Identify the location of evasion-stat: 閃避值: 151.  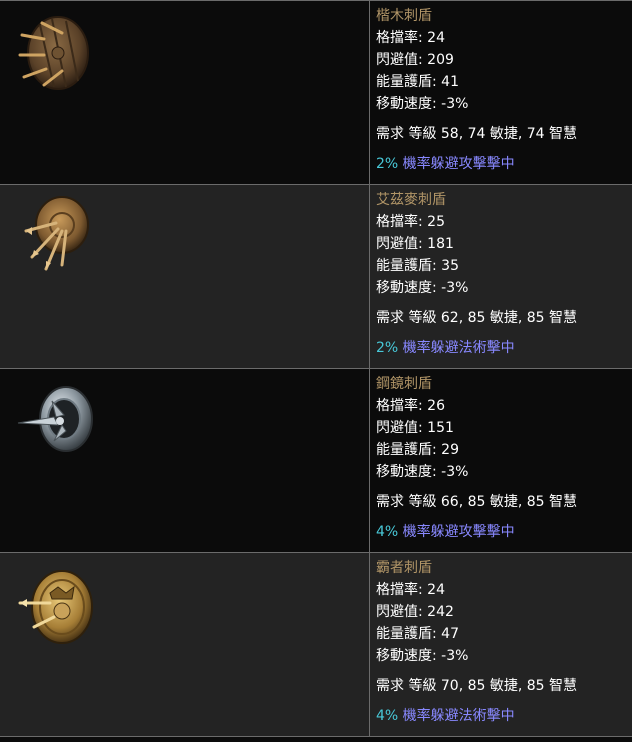
(415, 428).